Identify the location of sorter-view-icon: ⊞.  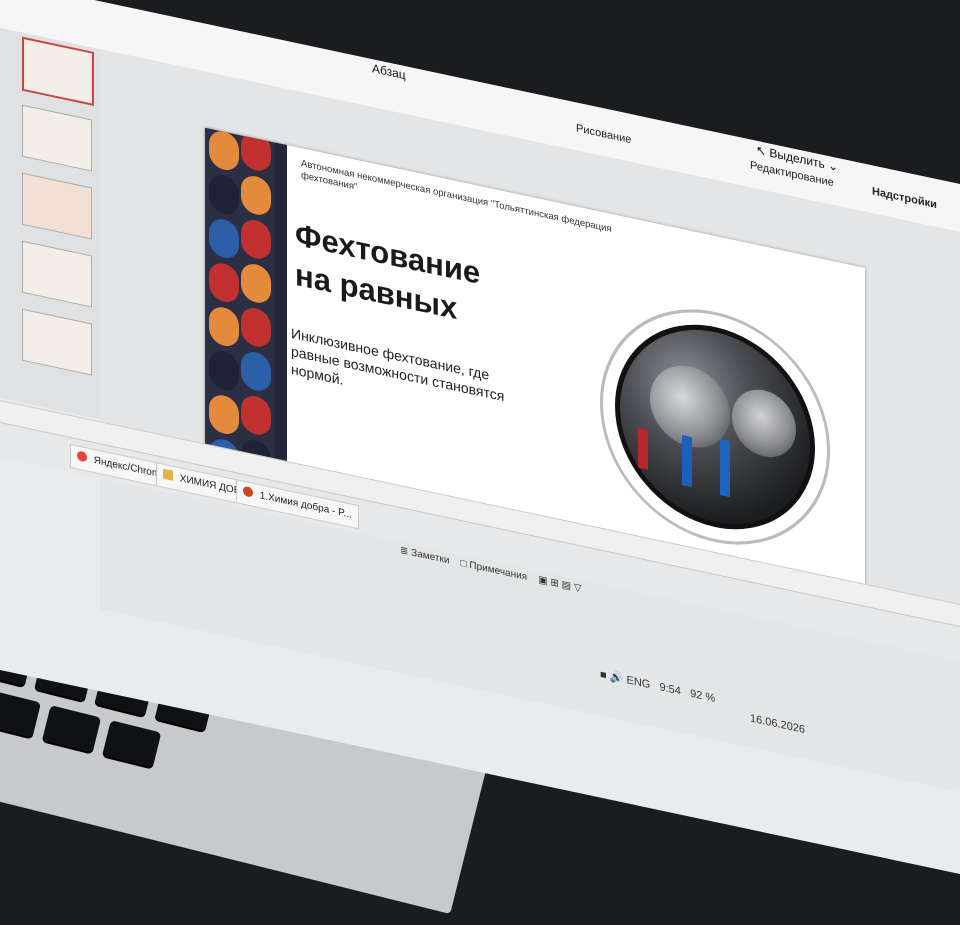
(554, 583).